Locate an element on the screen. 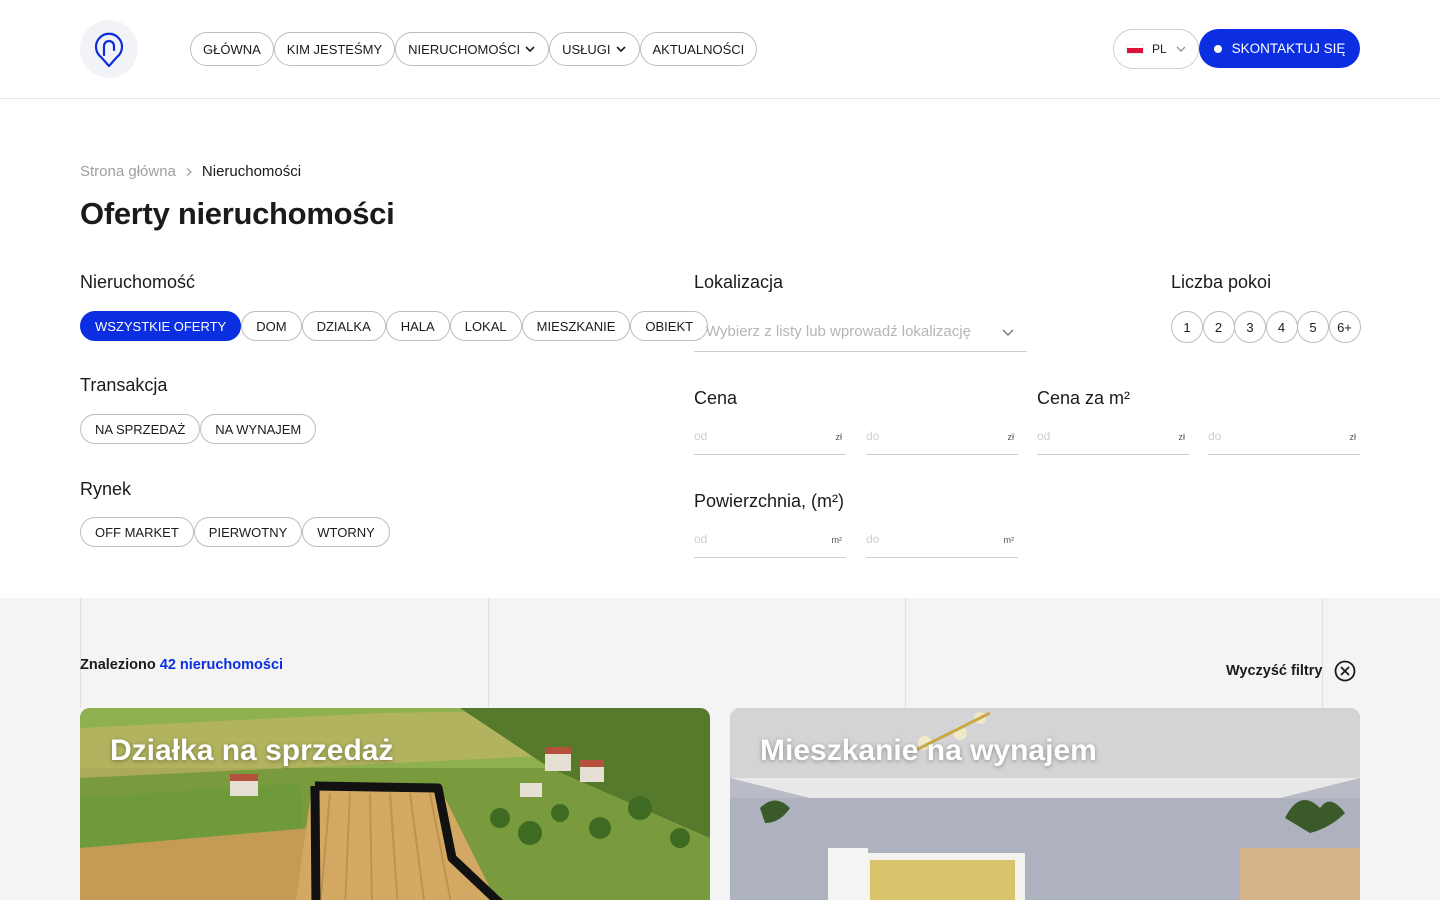  transaction-pills: NA SPRZEDAŻ NA WYNAJEM is located at coordinates (198, 429).